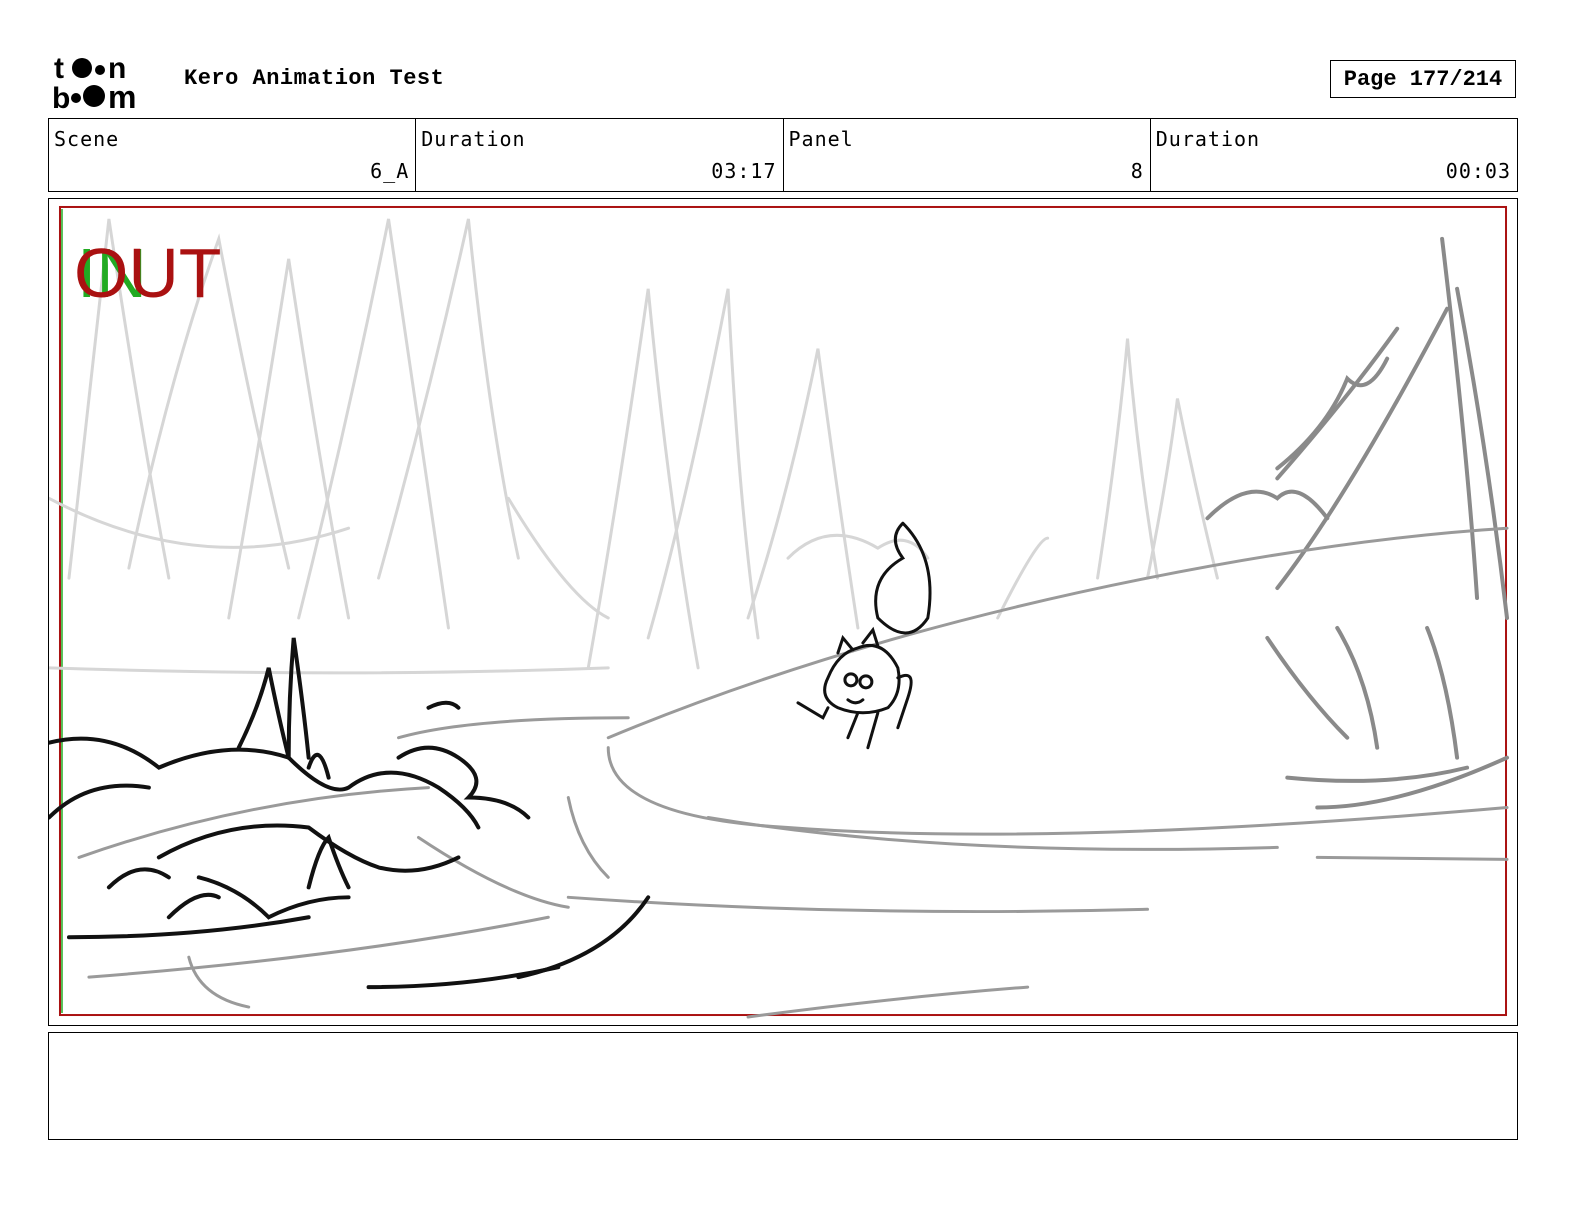 The width and height of the screenshot is (1584, 1224). What do you see at coordinates (600, 155) in the screenshot?
I see `scene-duration-cell: Duration 03:17` at bounding box center [600, 155].